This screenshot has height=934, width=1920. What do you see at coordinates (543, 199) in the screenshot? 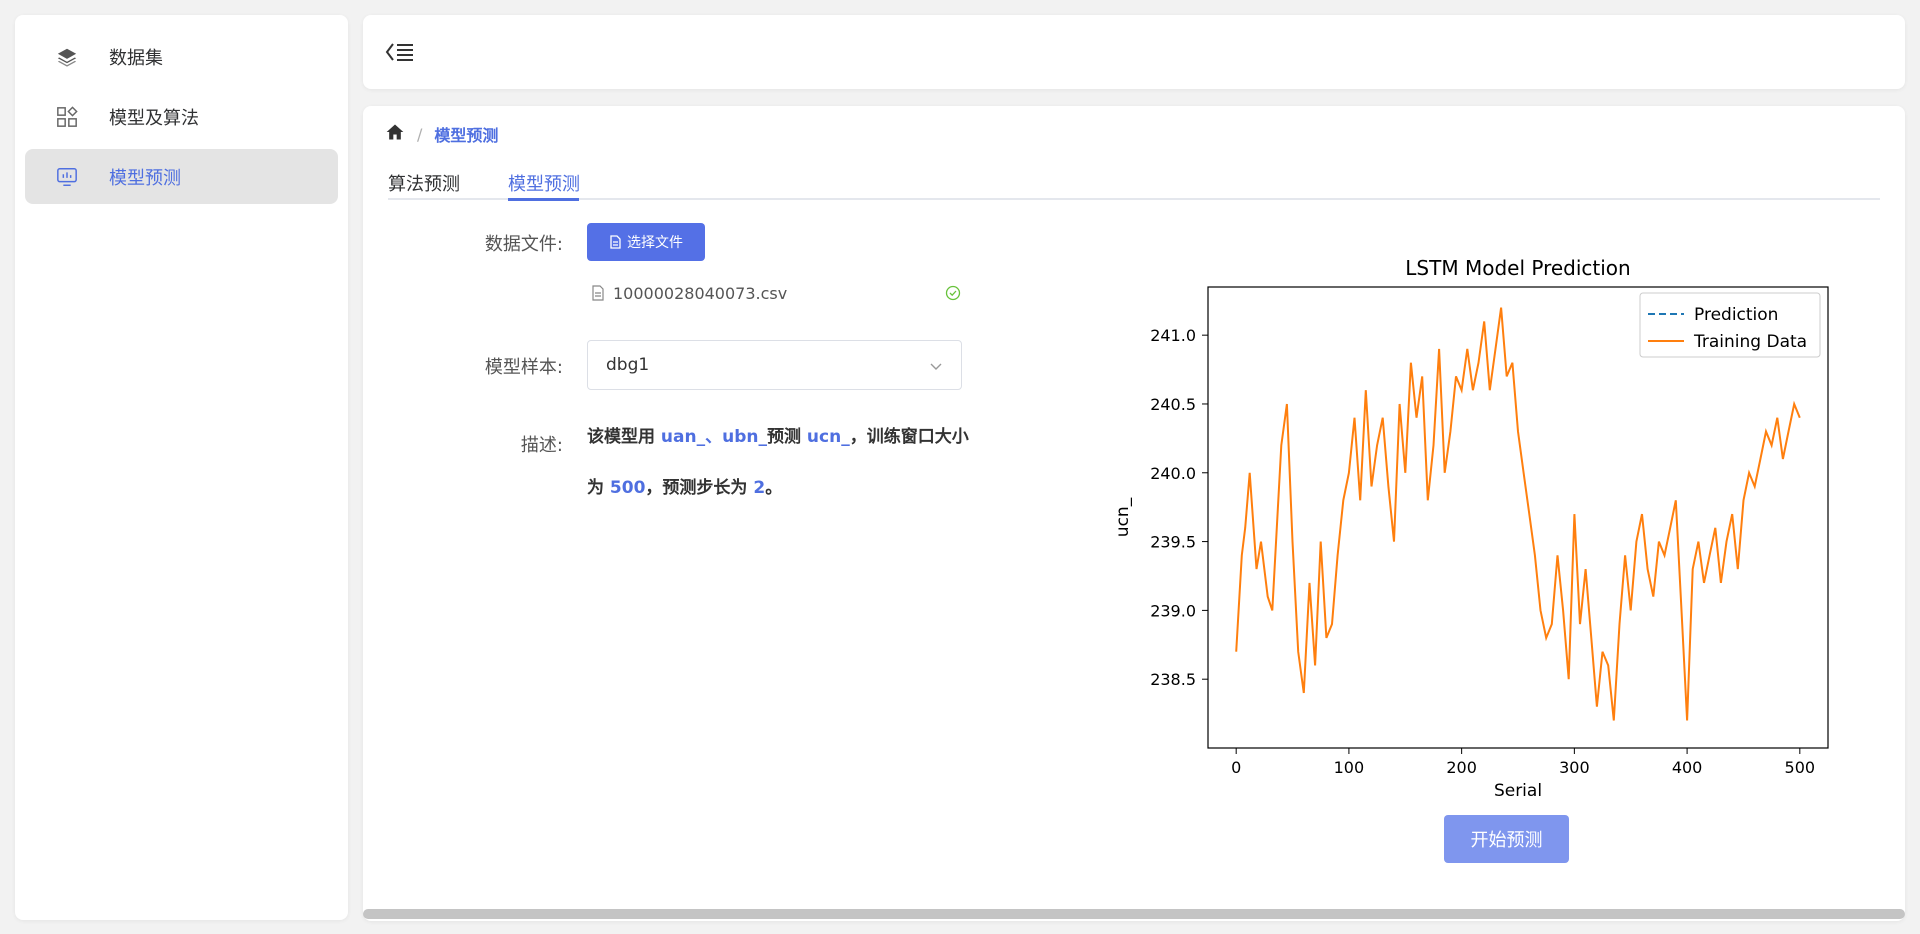
I see `tab-active-indicator` at bounding box center [543, 199].